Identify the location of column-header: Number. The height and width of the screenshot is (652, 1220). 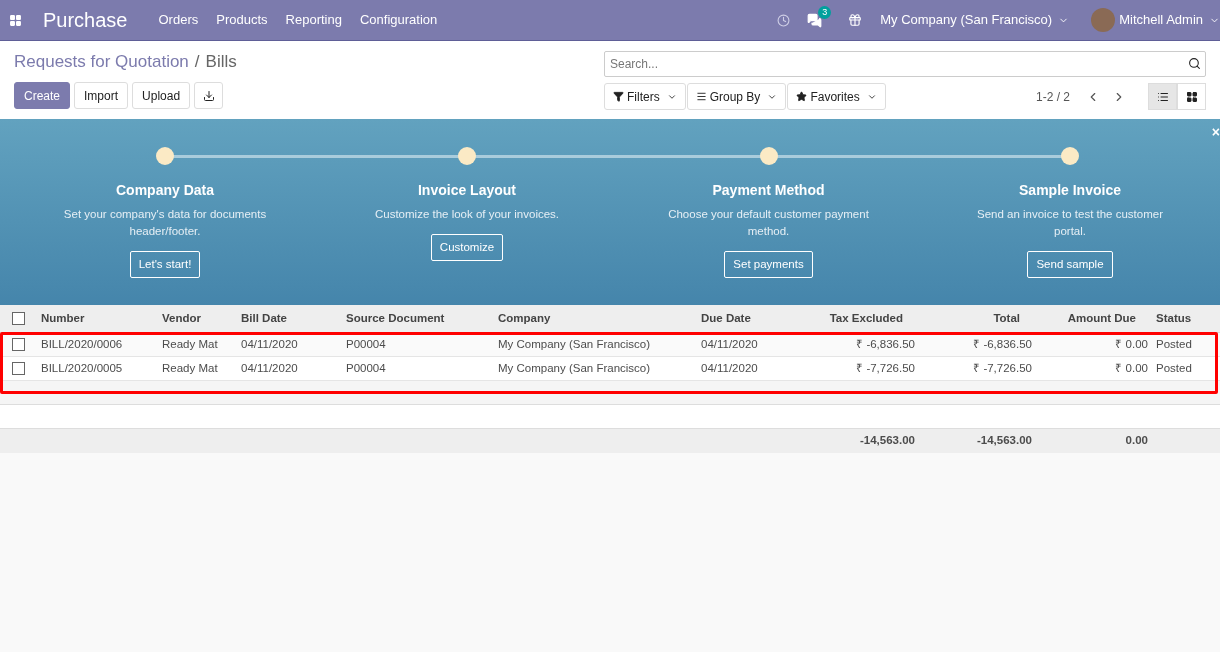
(97, 318).